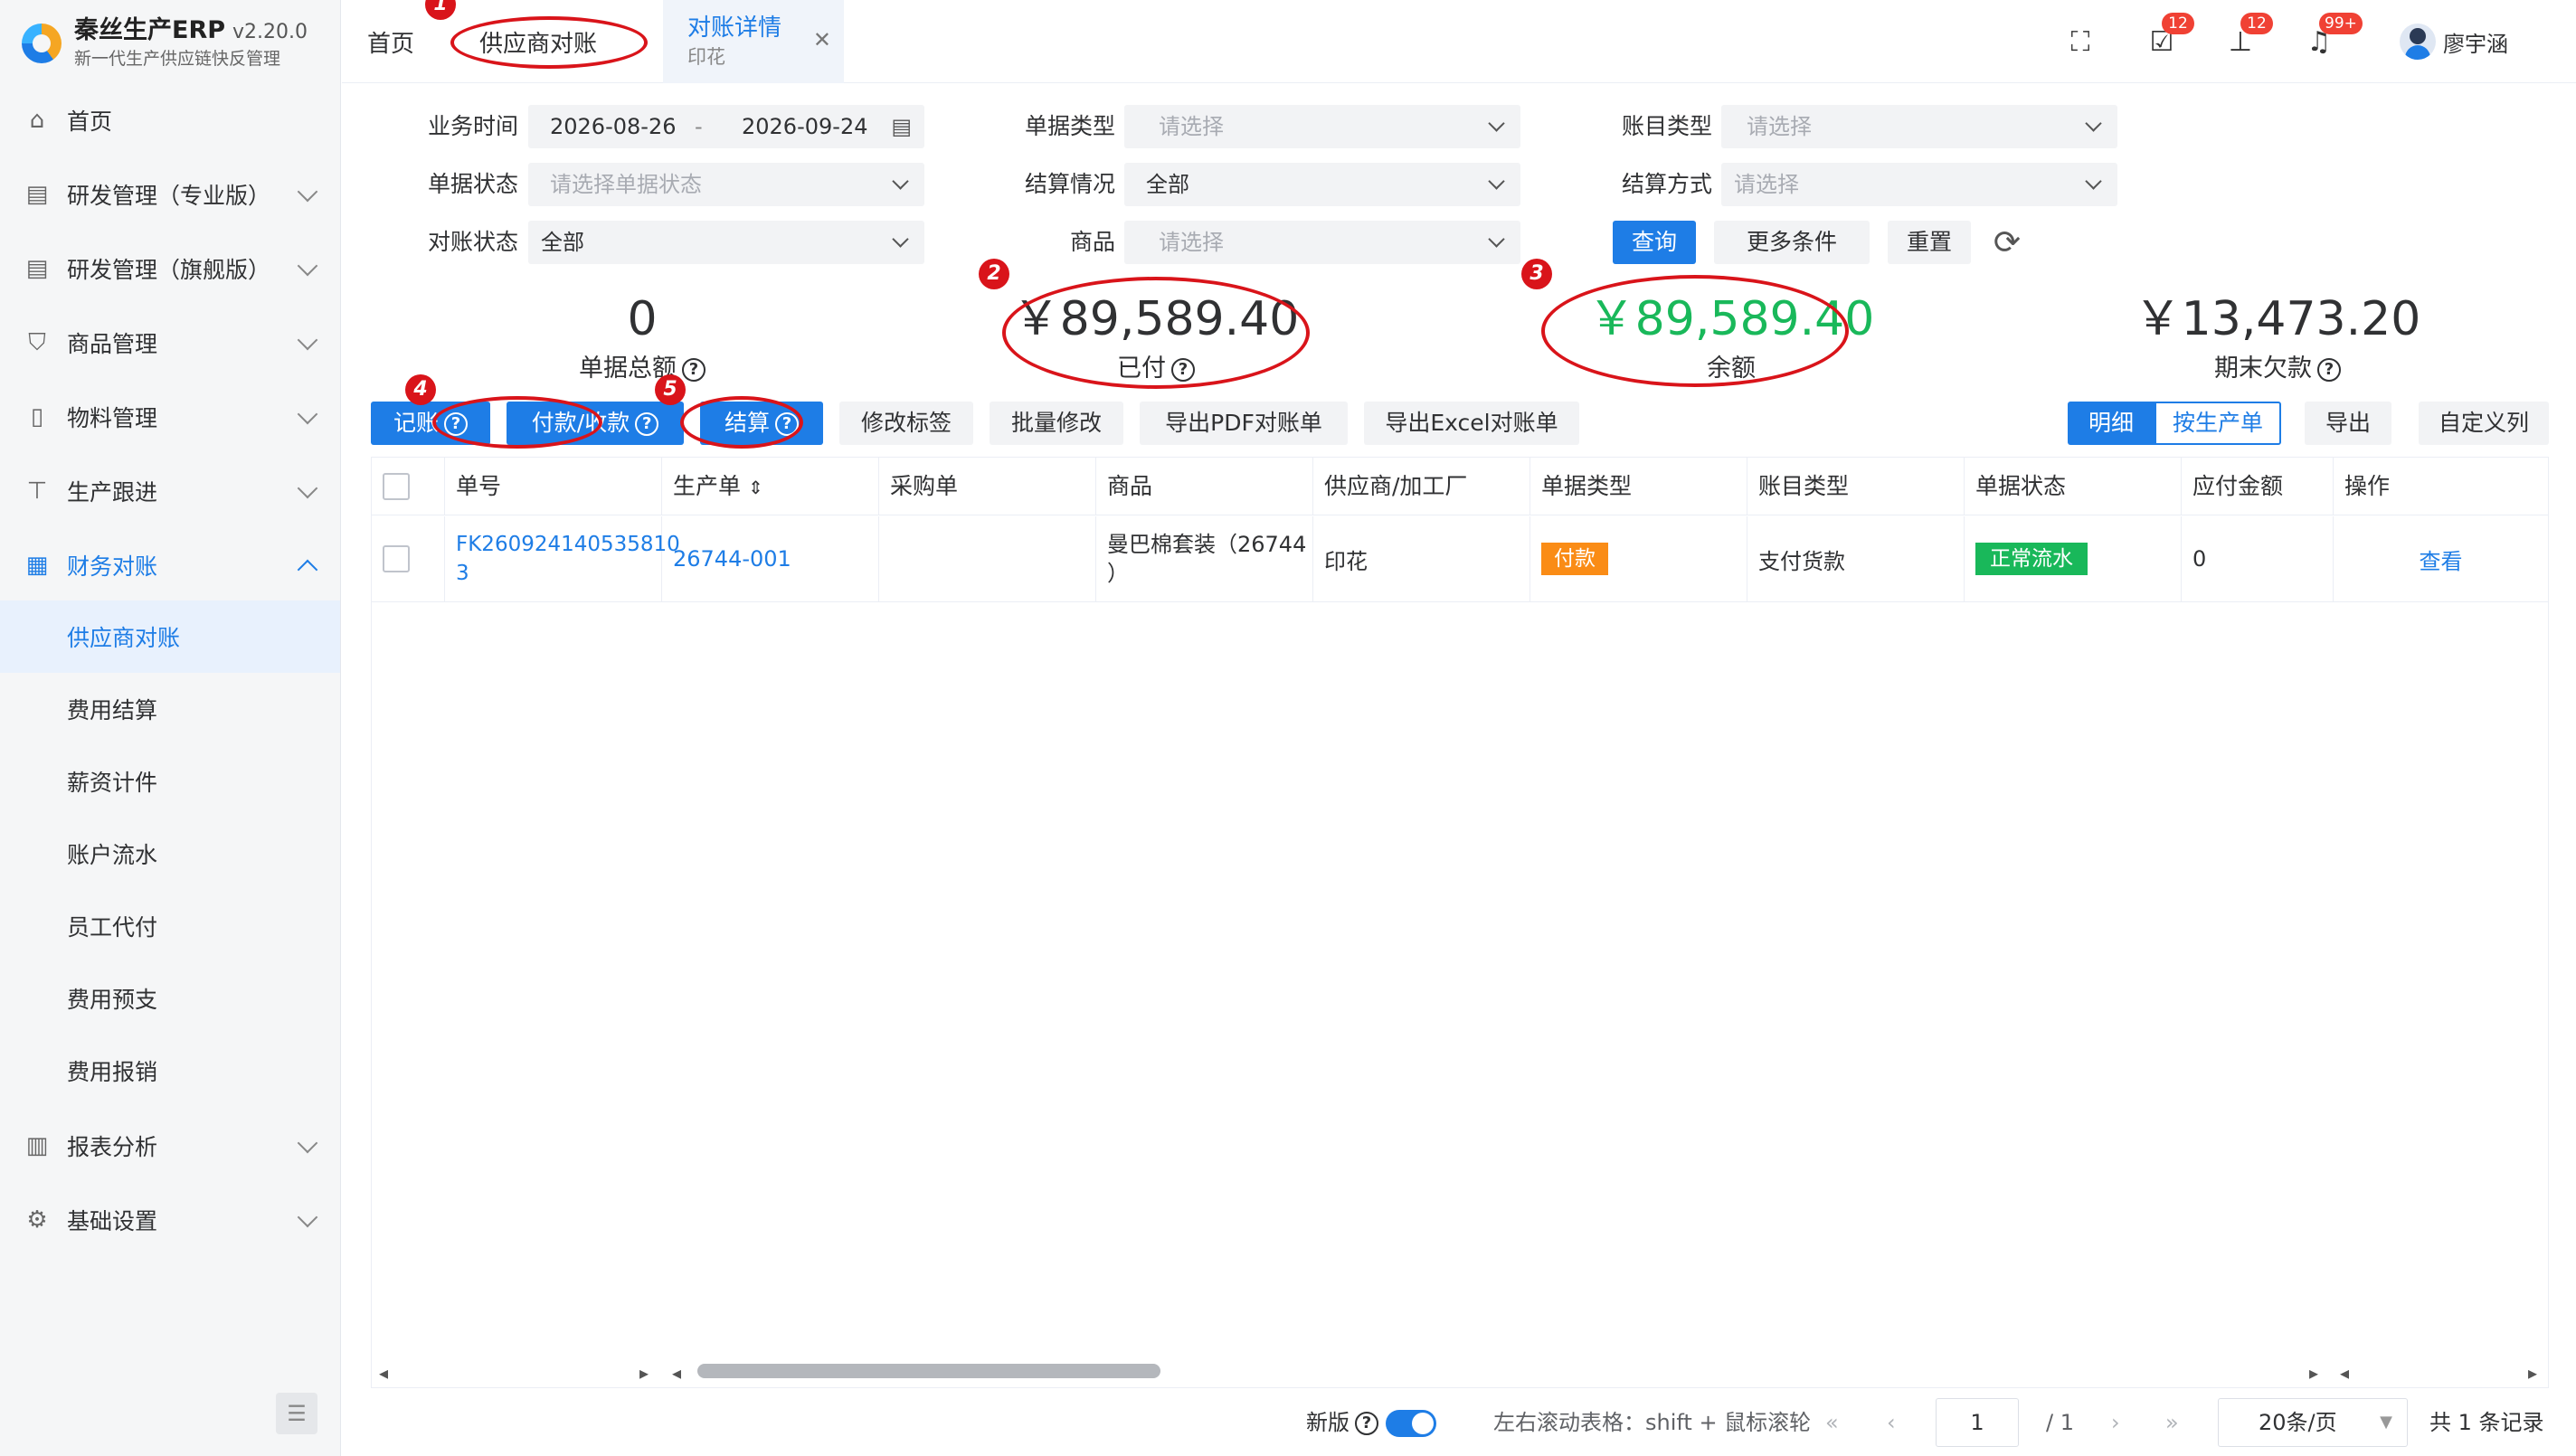 The image size is (2576, 1456). I want to click on tab-home: 首页, so click(391, 41).